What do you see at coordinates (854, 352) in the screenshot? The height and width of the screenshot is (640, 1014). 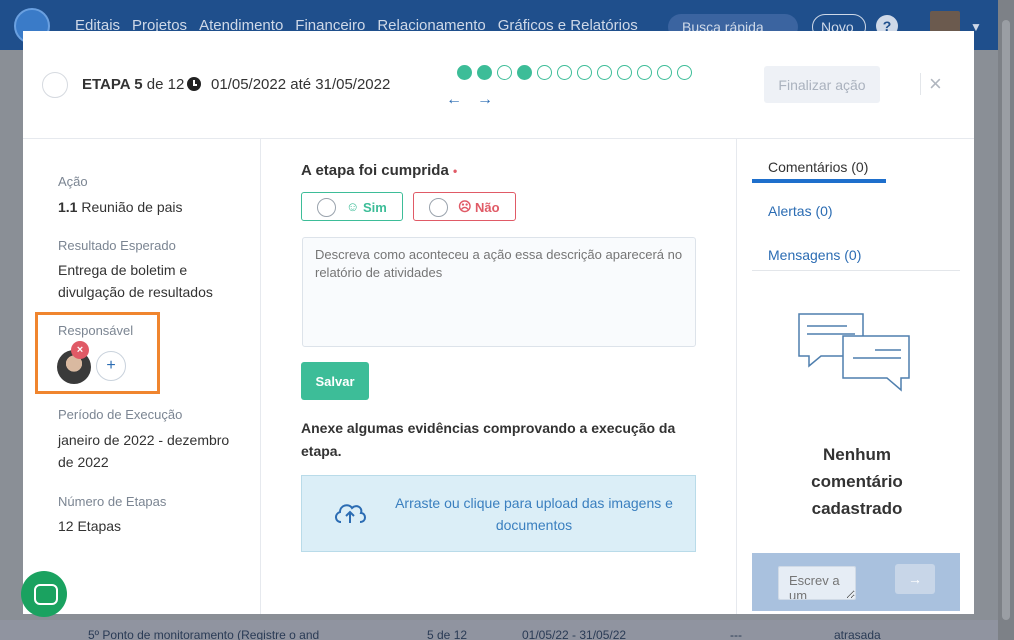 I see `comments-icon` at bounding box center [854, 352].